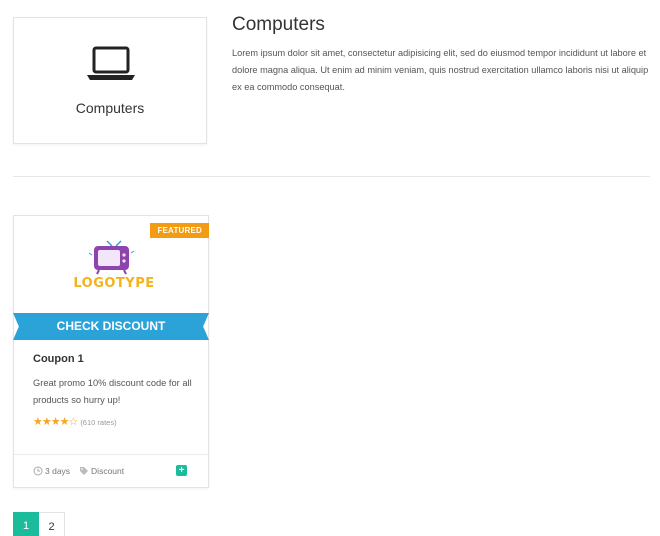 This screenshot has height=536, width=660. I want to click on category-card-label: Computers, so click(110, 108).